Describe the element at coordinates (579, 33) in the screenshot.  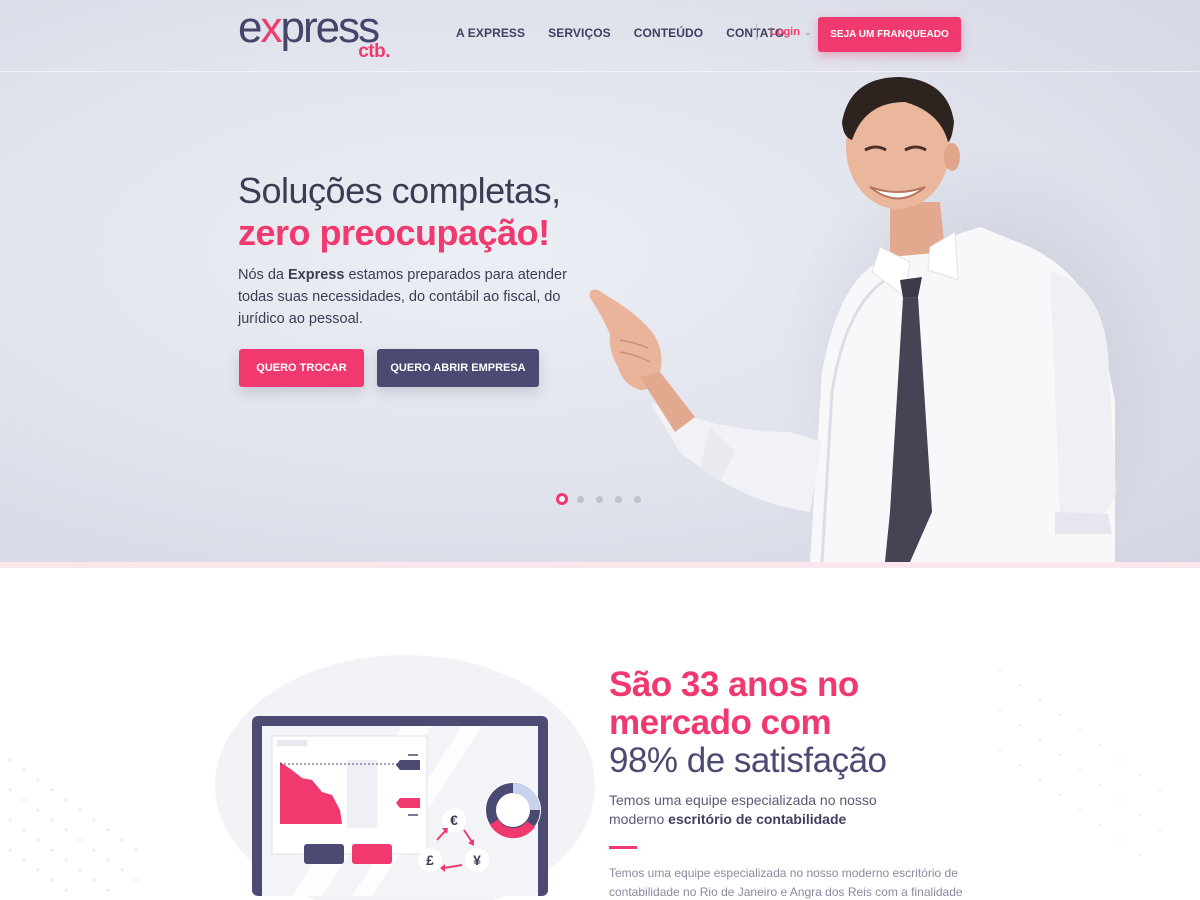
I see `nav-servicos: SERVIÇOS` at that location.